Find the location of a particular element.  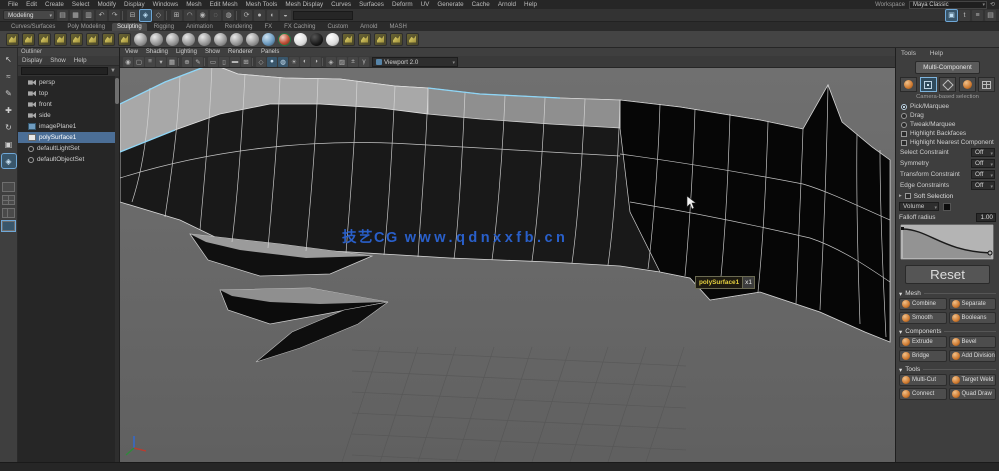

menu-item: UV is located at coordinates (425, 4).